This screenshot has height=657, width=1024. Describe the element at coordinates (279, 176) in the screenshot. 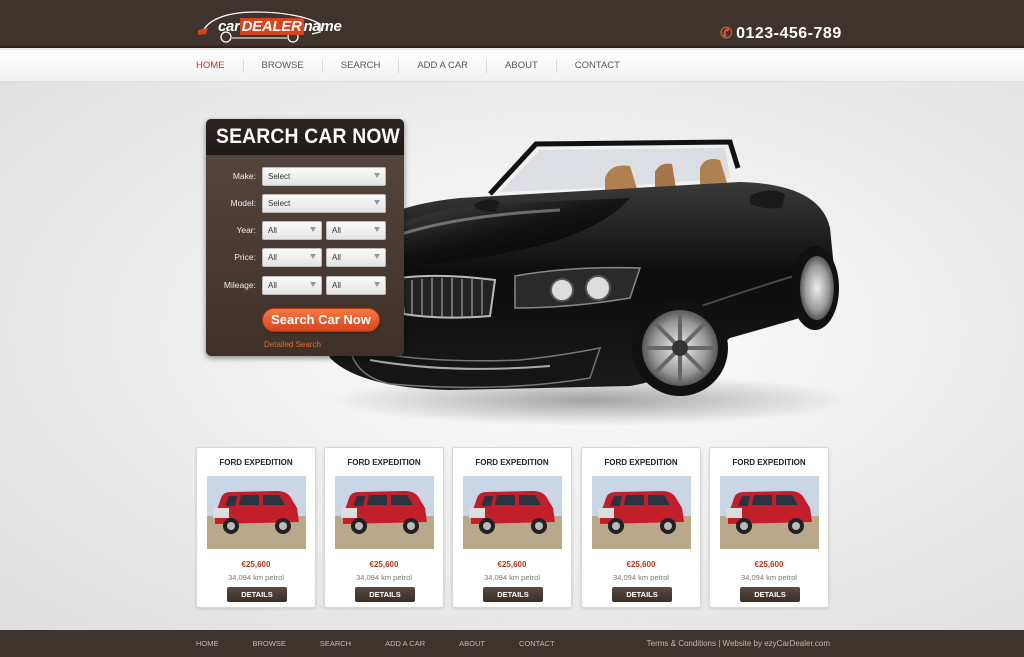

I see `make-select-value: Select` at that location.